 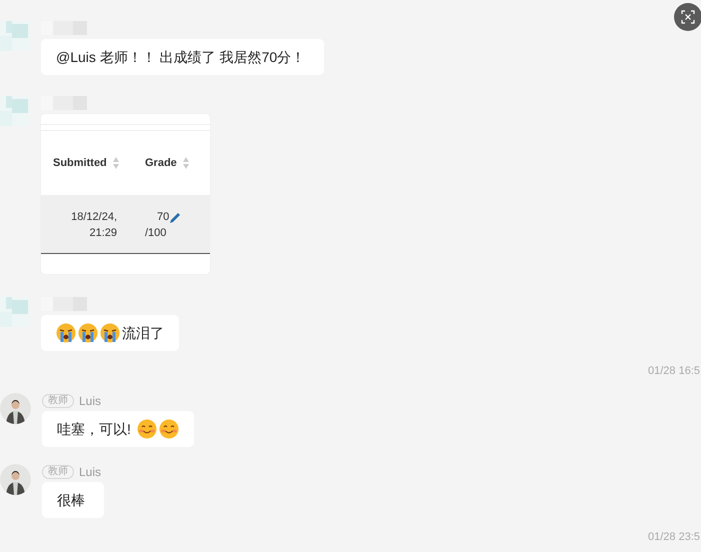 I want to click on timestamp: 01/28 23:5, so click(x=674, y=537).